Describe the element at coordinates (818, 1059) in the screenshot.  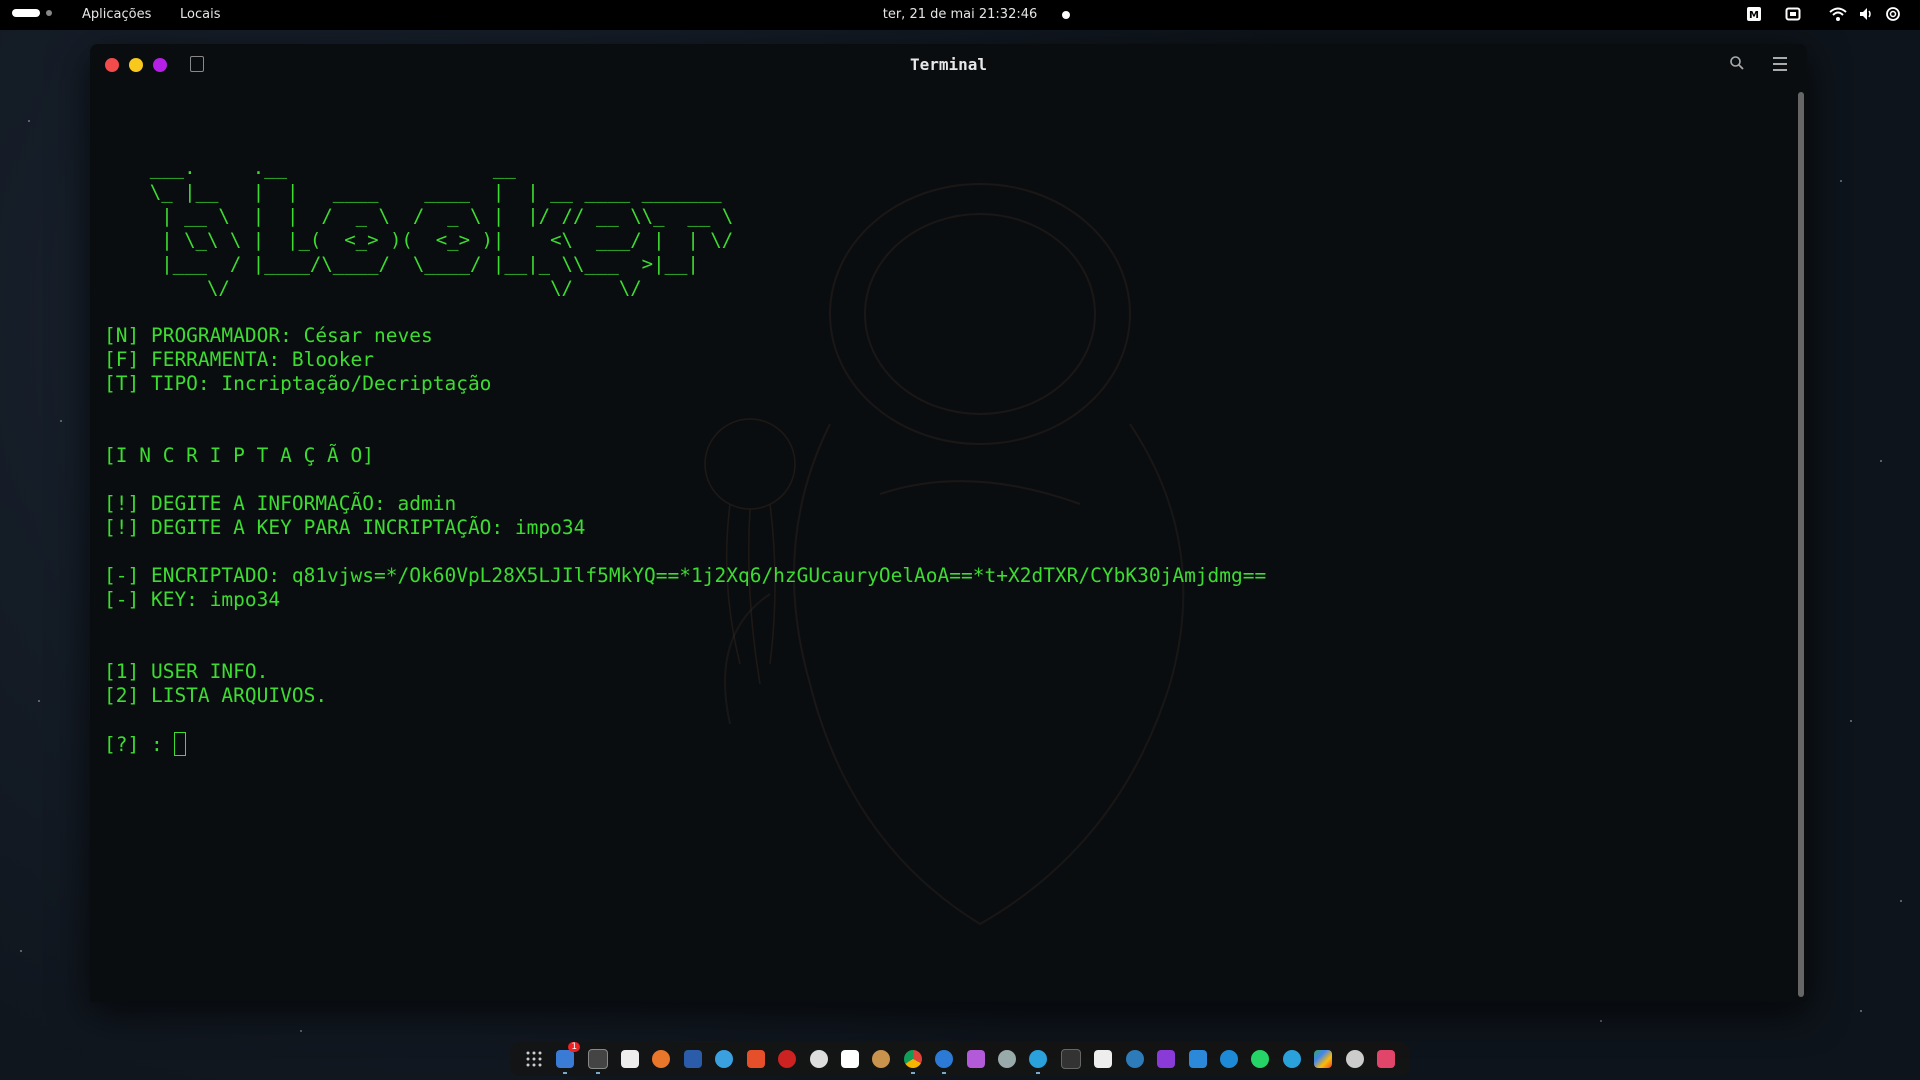
I see `settings-icon` at that location.